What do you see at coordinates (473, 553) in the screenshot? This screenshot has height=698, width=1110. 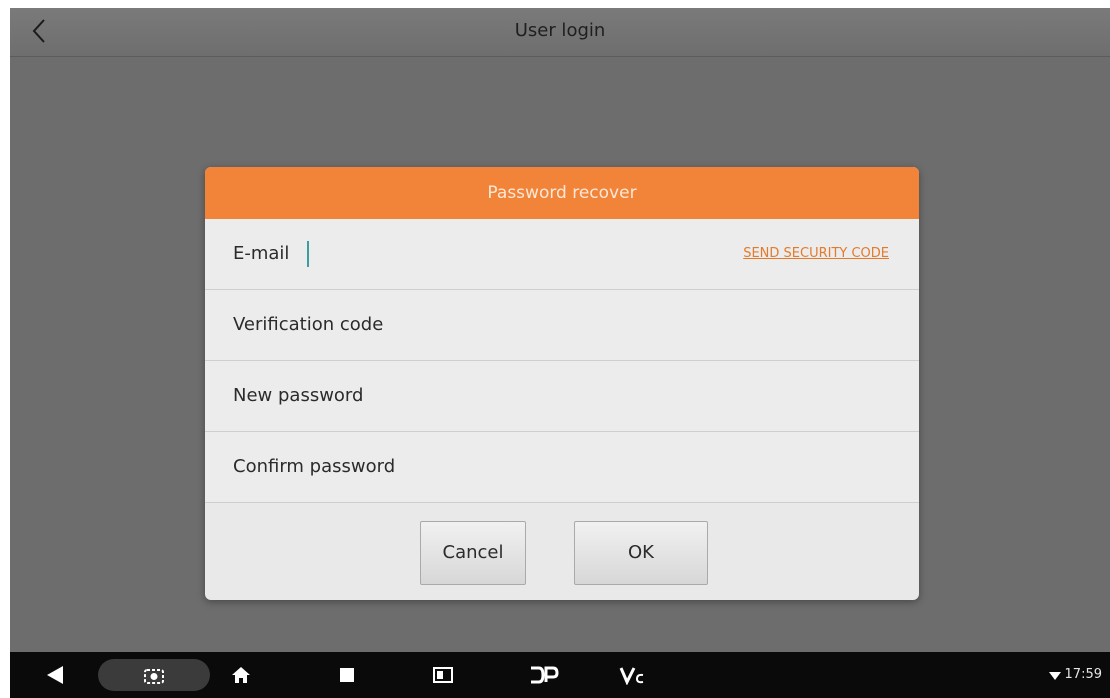 I see `cancel-button: Cancel` at bounding box center [473, 553].